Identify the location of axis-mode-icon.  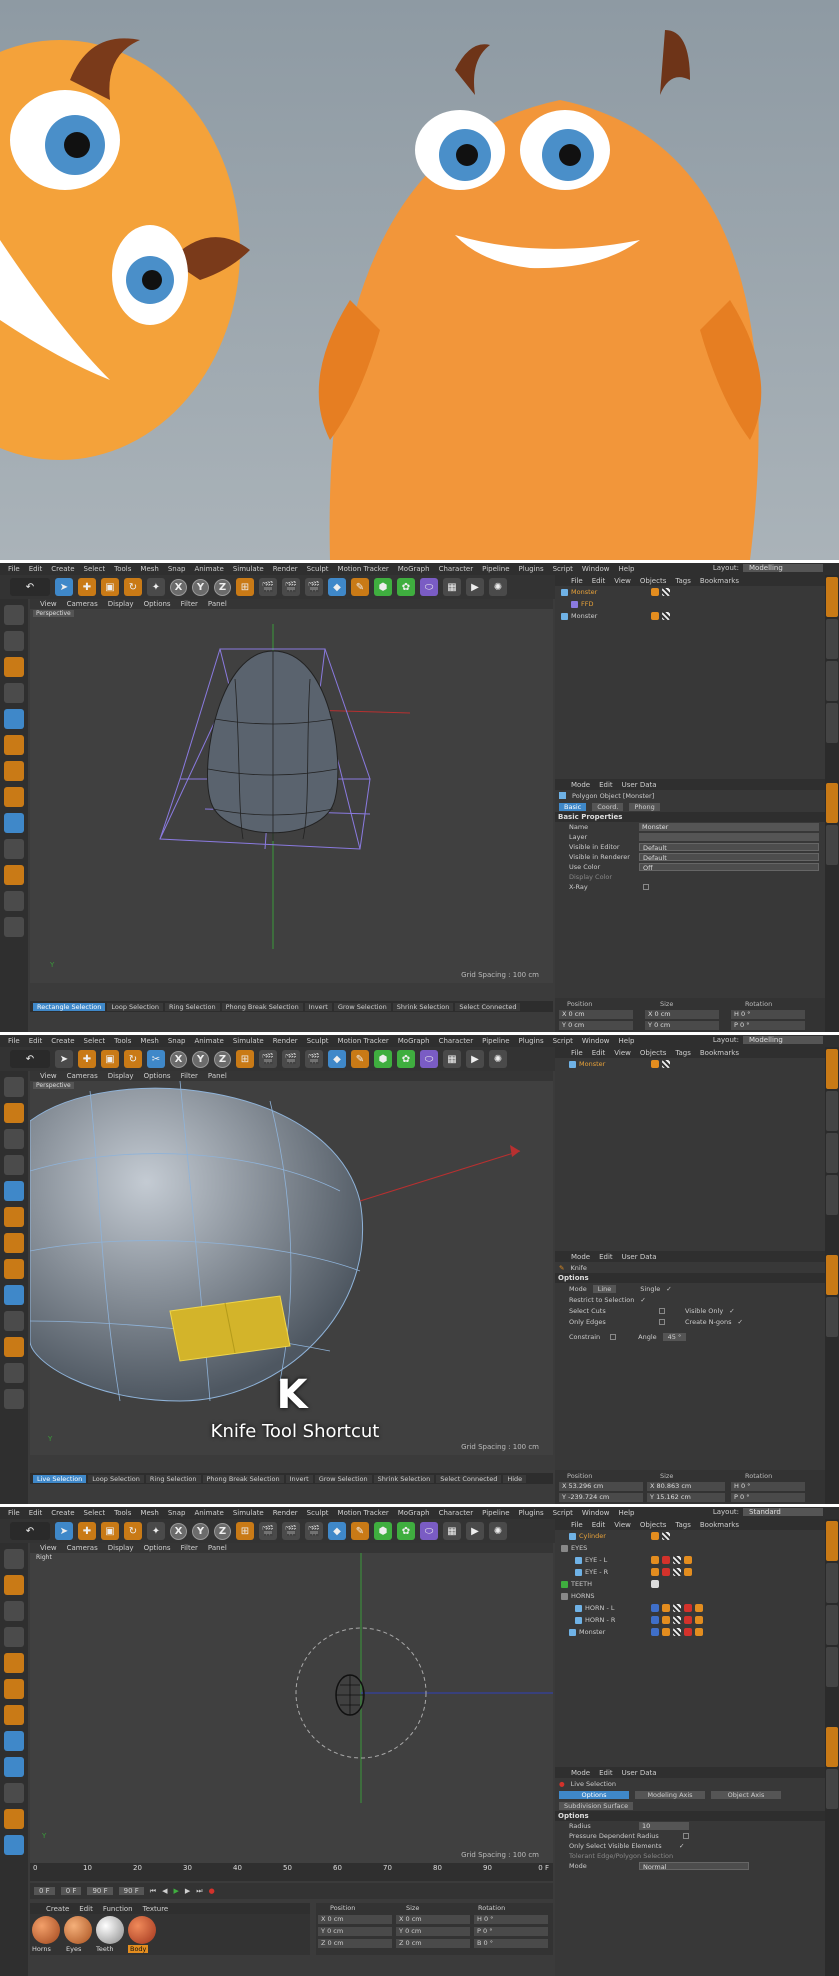
(14, 1269).